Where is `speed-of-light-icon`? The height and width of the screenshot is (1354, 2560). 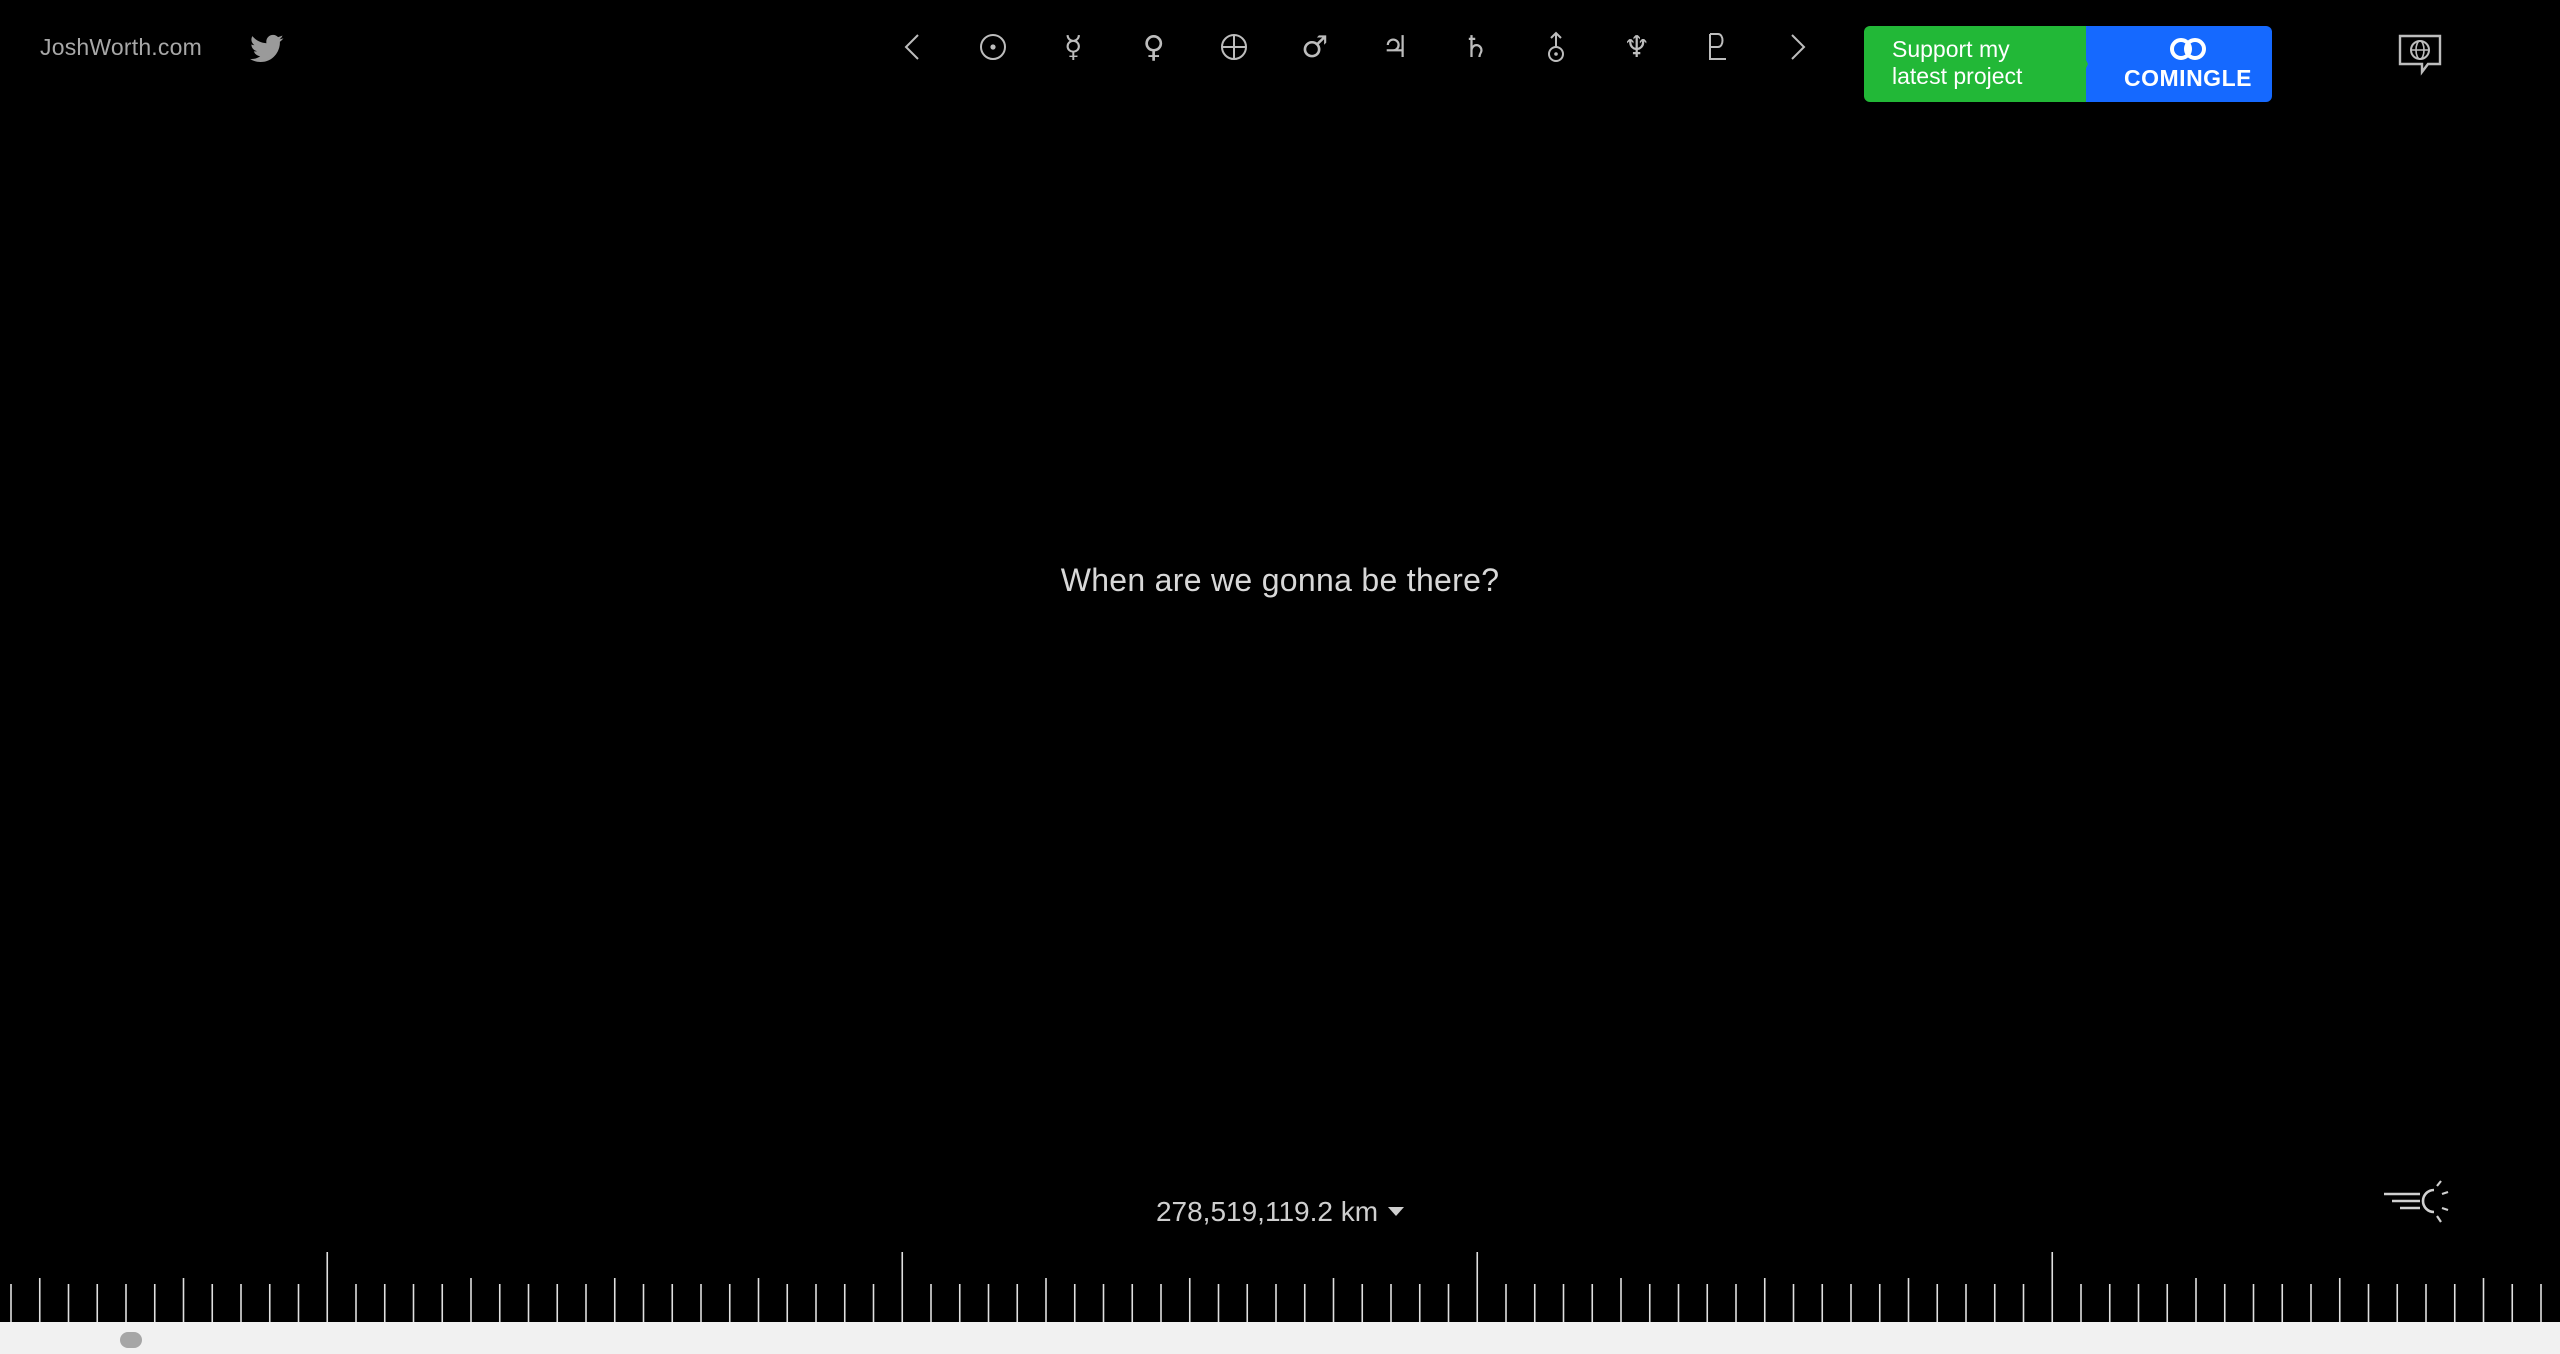 speed-of-light-icon is located at coordinates (2417, 1202).